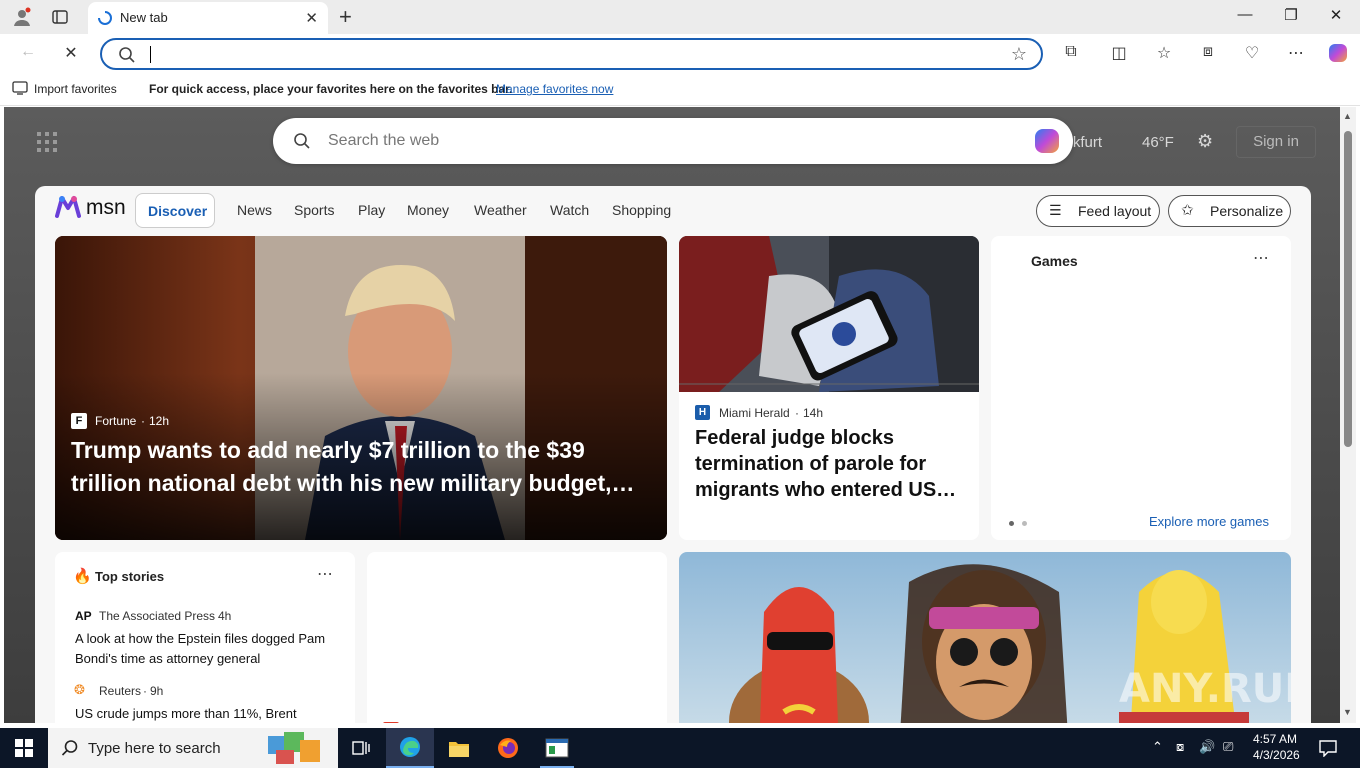 Image resolution: width=1360 pixels, height=768 pixels. I want to click on web-search-icon, so click(302, 141).